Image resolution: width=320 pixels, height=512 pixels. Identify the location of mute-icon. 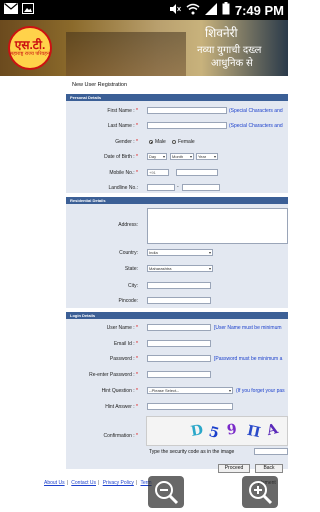
(175, 10).